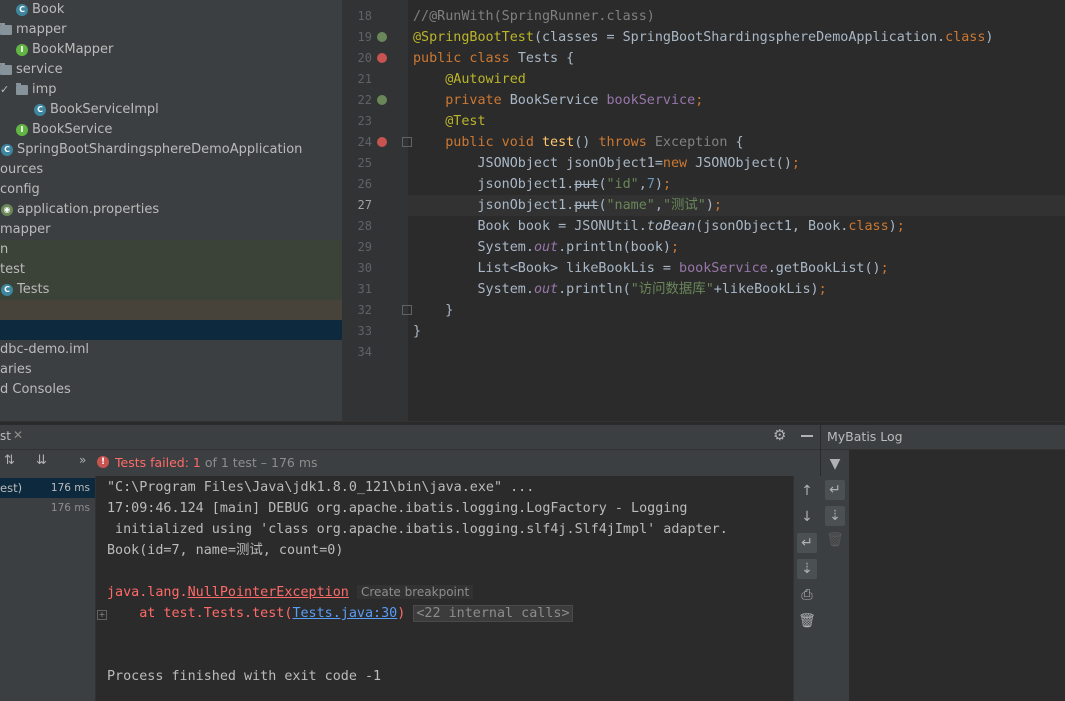  Describe the element at coordinates (225, 550) in the screenshot. I see `console-line: Book(id=7, name=测试, count=0)` at that location.